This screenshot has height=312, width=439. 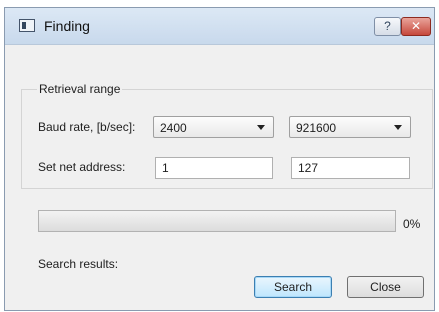 I want to click on net-address-from-field, so click(x=214, y=168).